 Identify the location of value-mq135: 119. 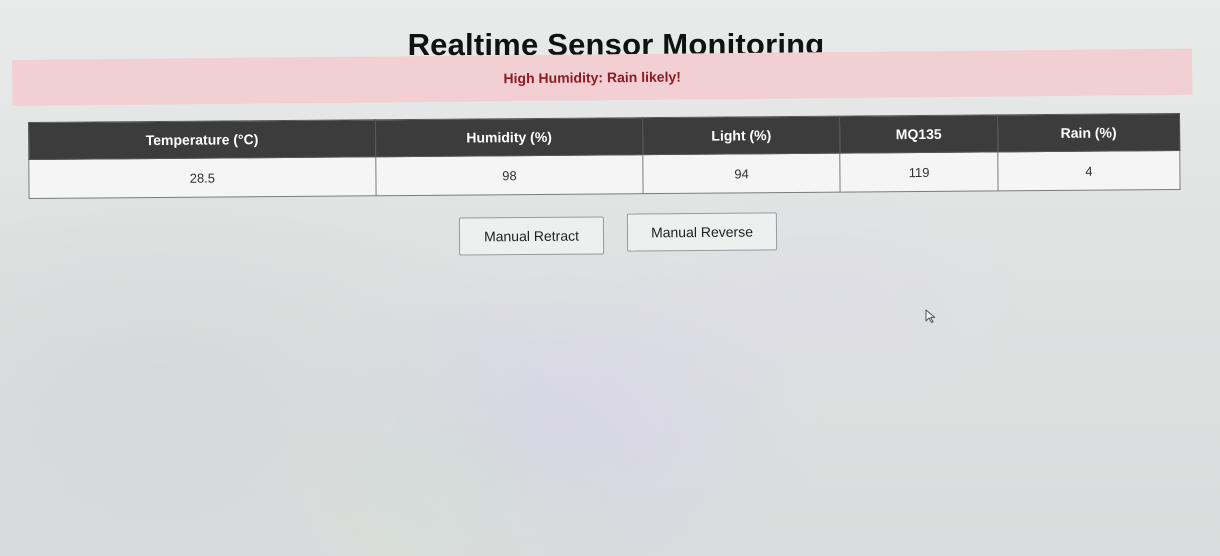
(919, 172).